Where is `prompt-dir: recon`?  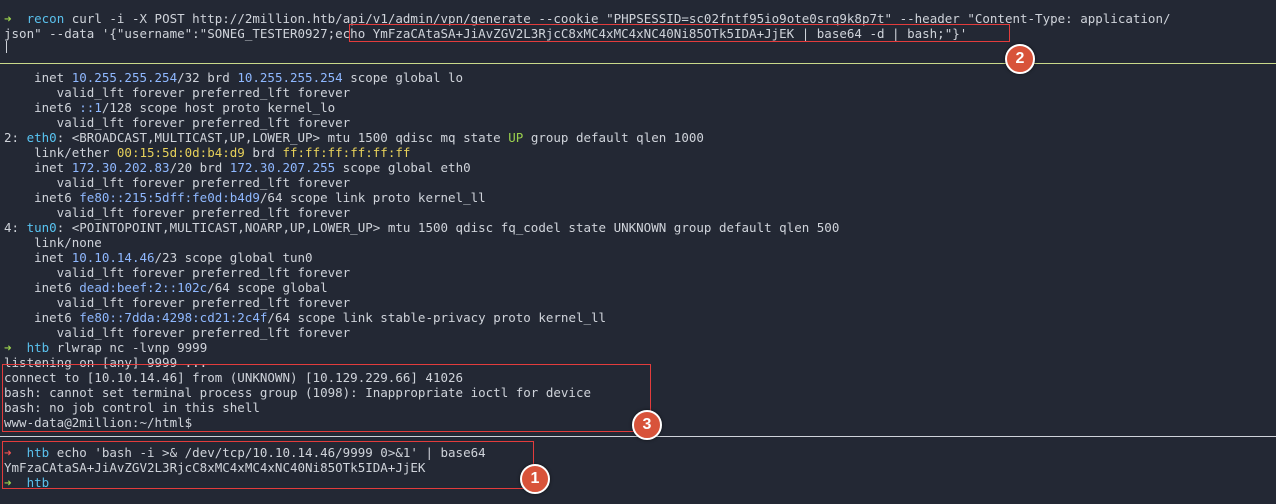 prompt-dir: recon is located at coordinates (45, 18).